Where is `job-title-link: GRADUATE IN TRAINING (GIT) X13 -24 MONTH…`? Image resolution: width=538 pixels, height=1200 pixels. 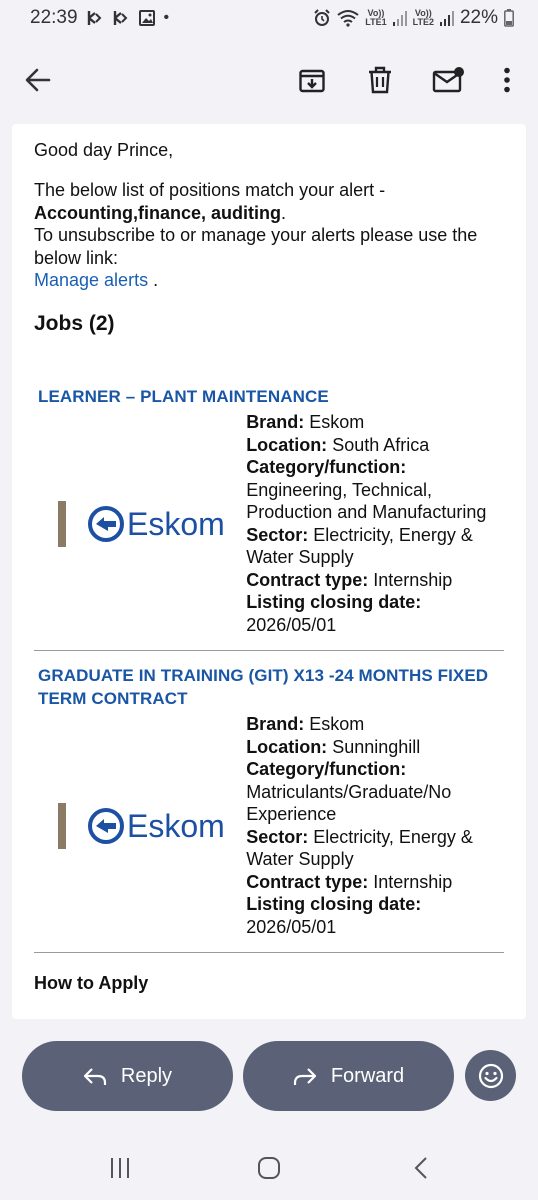 job-title-link: GRADUATE IN TRAINING (GIT) X13 -24 MONTH… is located at coordinates (269, 687).